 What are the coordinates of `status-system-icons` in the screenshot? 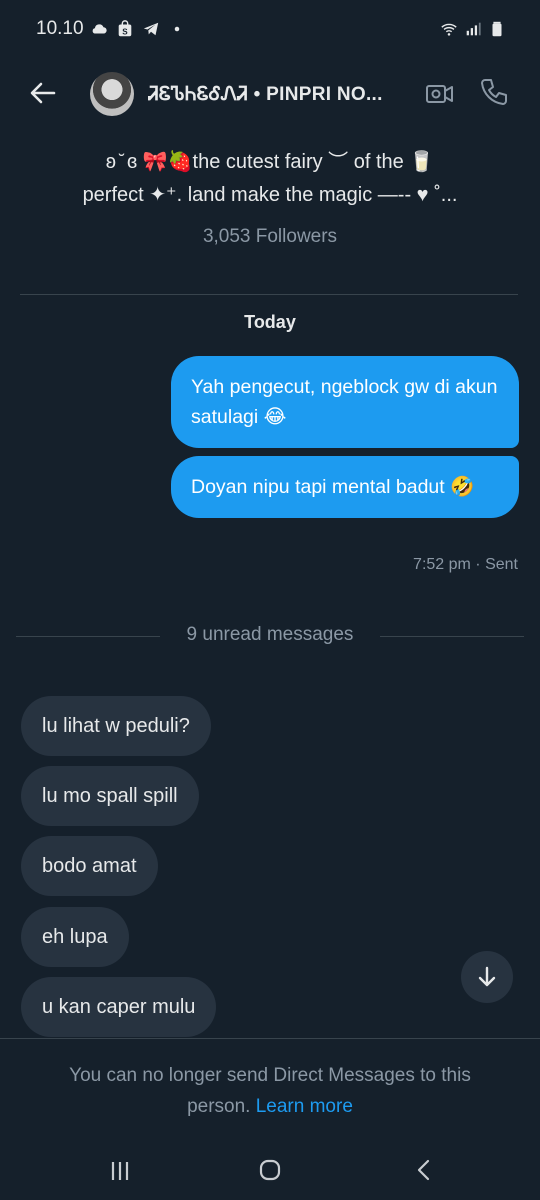 It's located at (473, 29).